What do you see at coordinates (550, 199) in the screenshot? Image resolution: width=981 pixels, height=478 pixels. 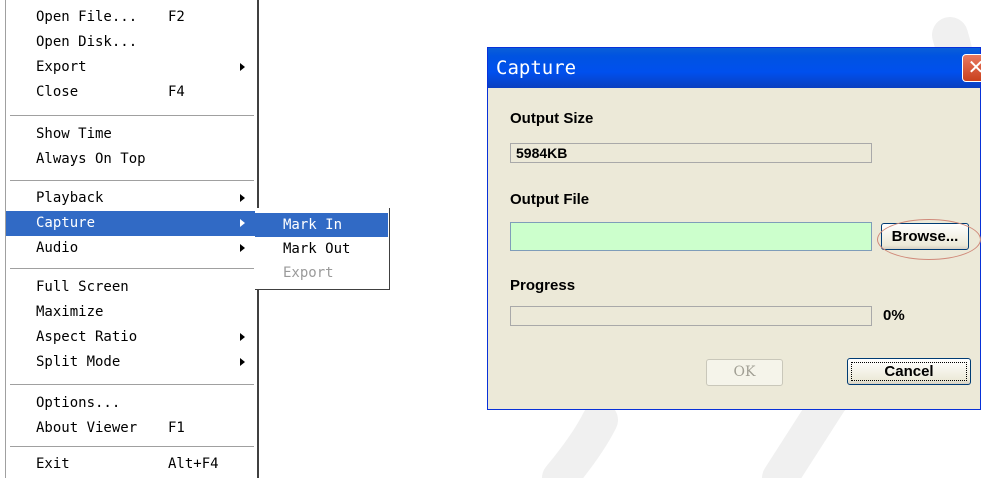 I see `output-file-label: Output File` at bounding box center [550, 199].